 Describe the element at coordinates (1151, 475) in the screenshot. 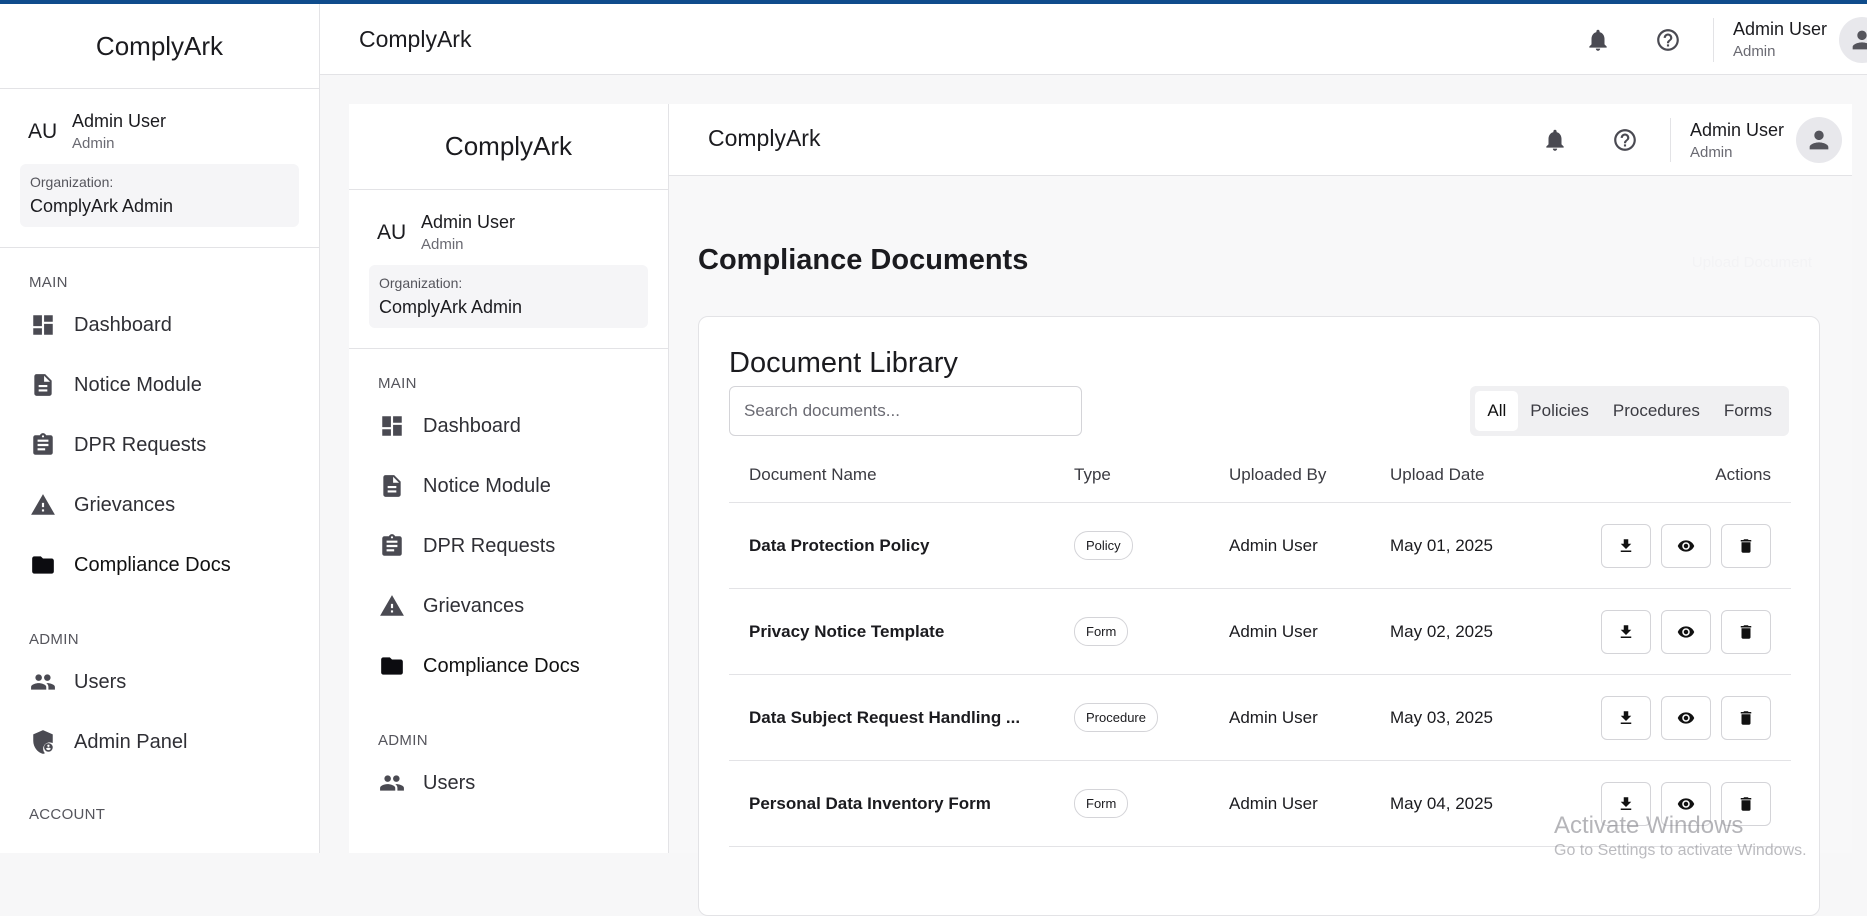

I see `column-header-type: Type` at that location.